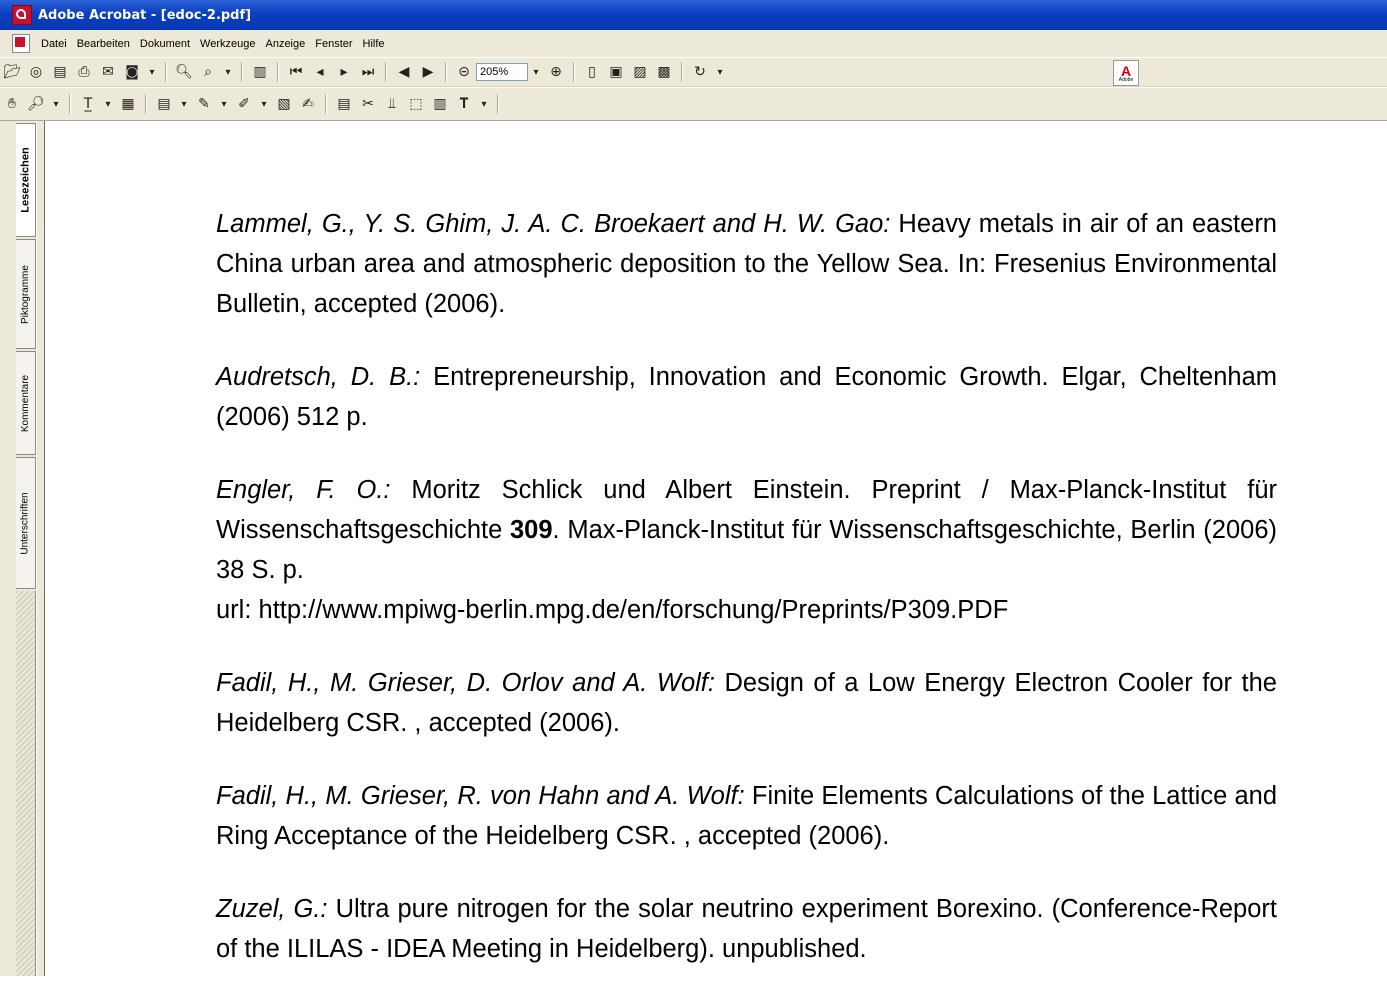  What do you see at coordinates (224, 104) in the screenshot?
I see `pencil-dropdown-chevron-down-icon: ▾` at bounding box center [224, 104].